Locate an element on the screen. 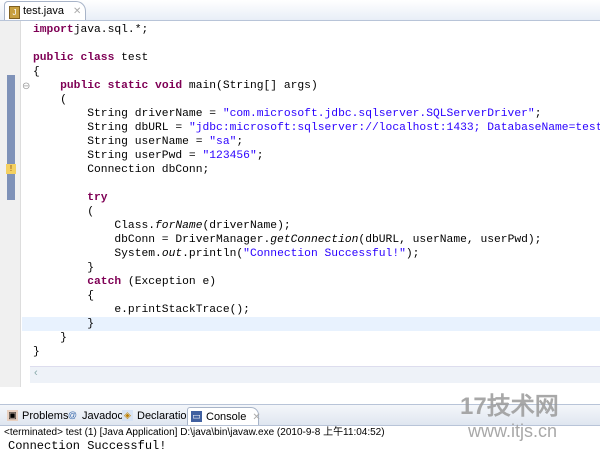 Image resolution: width=600 pixels, height=462 pixels. editor-tab-test-java: J test.java ✕ is located at coordinates (45, 10).